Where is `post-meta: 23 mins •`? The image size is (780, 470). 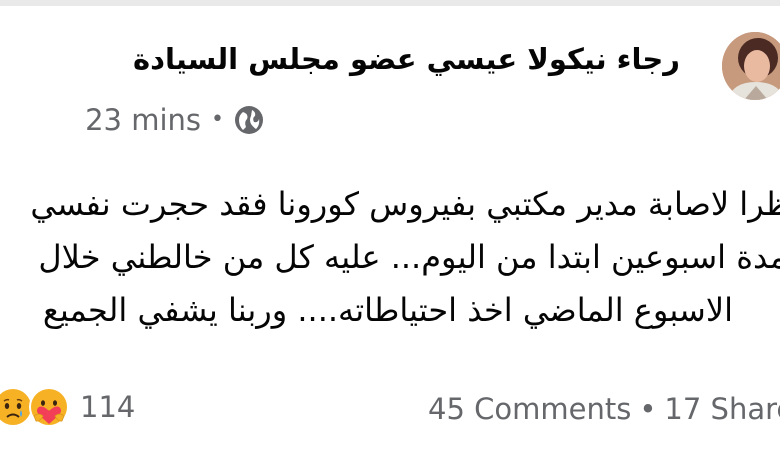
post-meta: 23 mins • is located at coordinates (174, 120).